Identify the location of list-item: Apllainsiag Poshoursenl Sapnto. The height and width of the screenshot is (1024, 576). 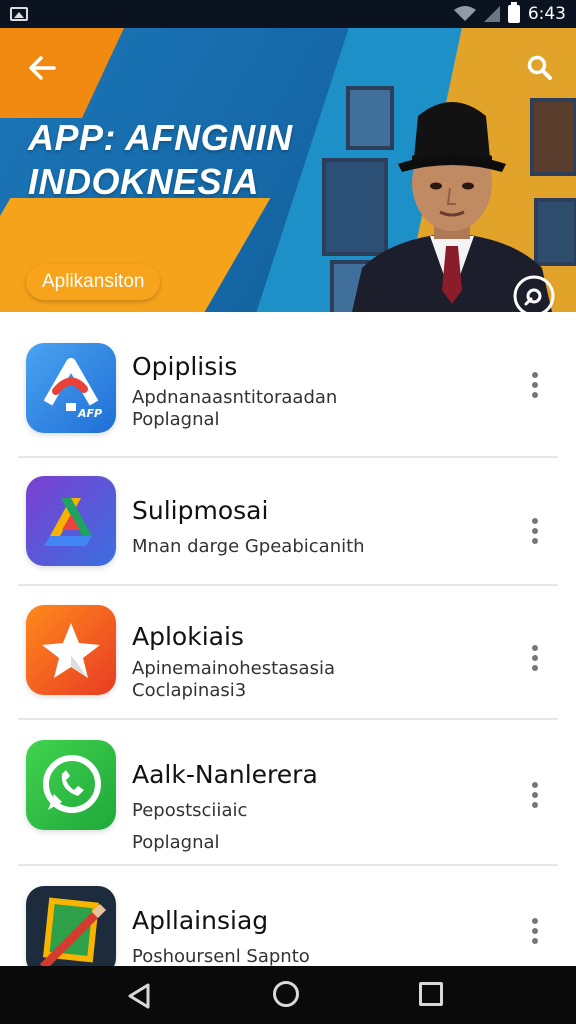
(288, 921).